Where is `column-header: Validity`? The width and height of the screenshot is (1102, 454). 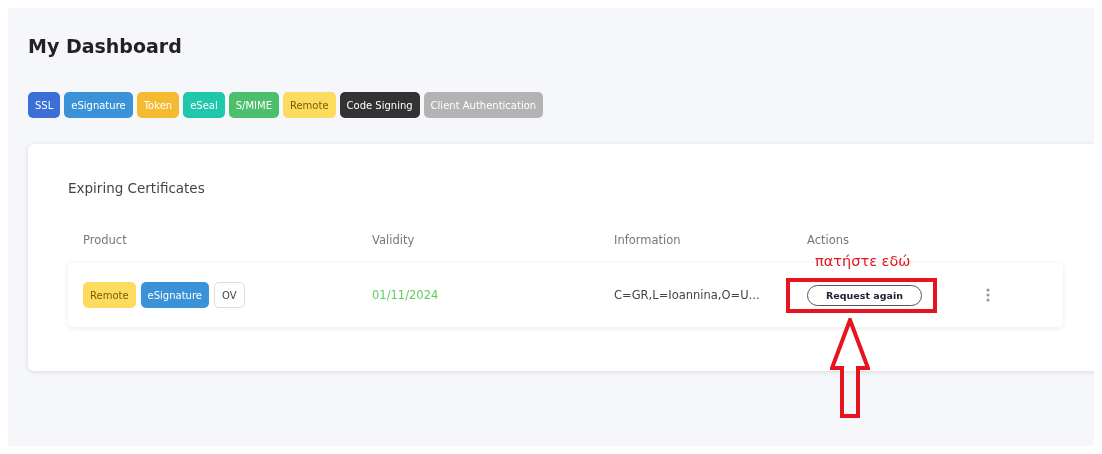 column-header: Validity is located at coordinates (393, 240).